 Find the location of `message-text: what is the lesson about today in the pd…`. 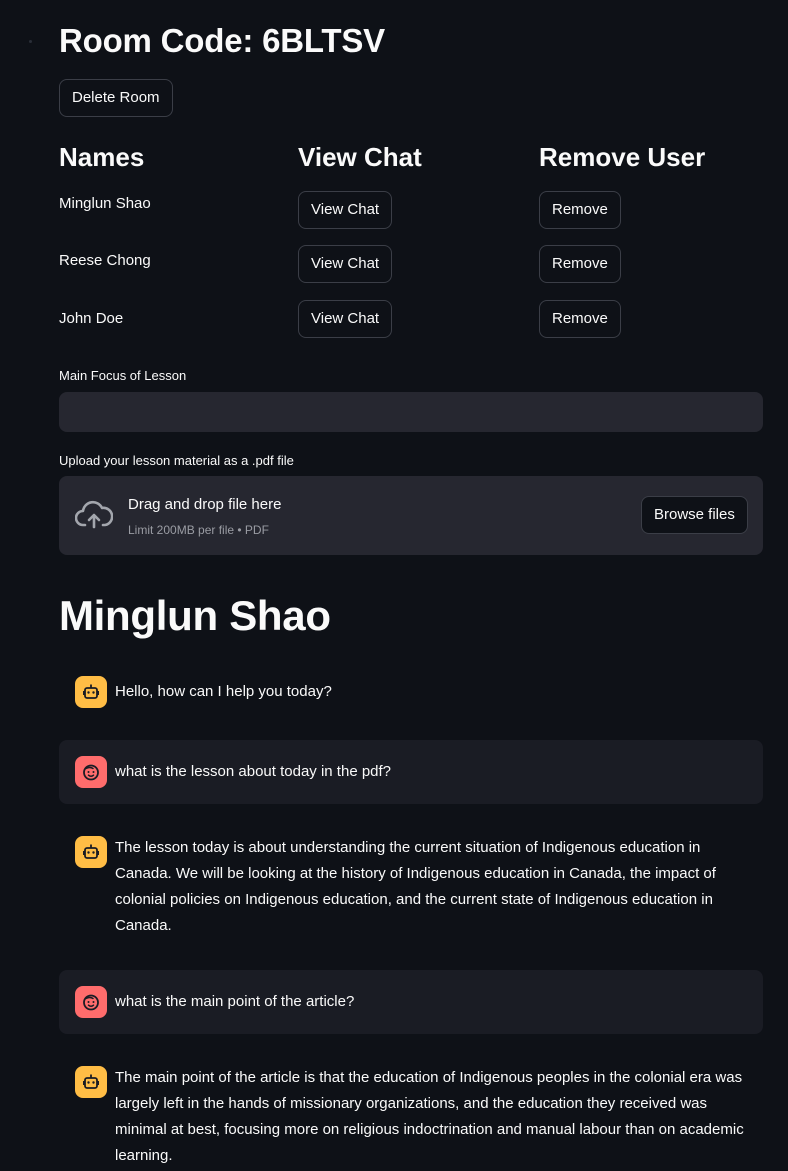

message-text: what is the lesson about today in the pd… is located at coordinates (253, 771).